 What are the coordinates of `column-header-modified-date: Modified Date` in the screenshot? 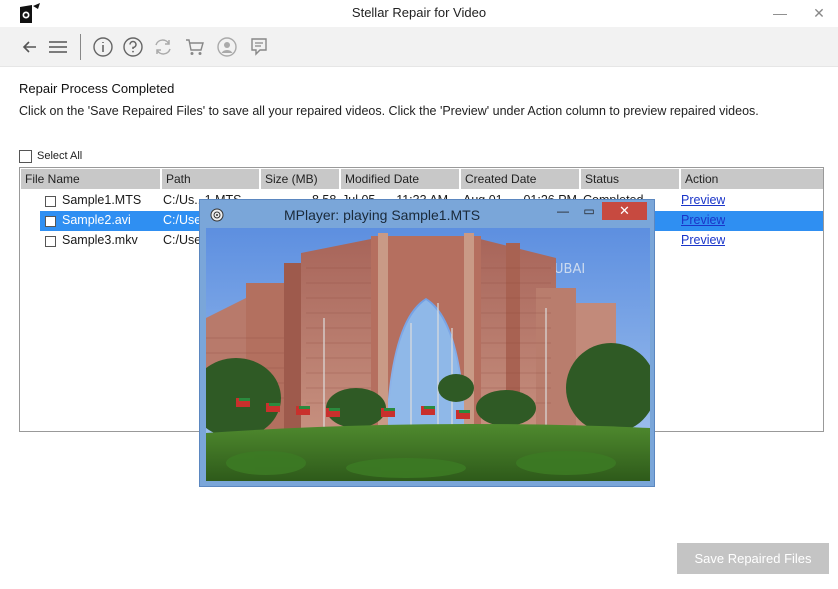 It's located at (400, 179).